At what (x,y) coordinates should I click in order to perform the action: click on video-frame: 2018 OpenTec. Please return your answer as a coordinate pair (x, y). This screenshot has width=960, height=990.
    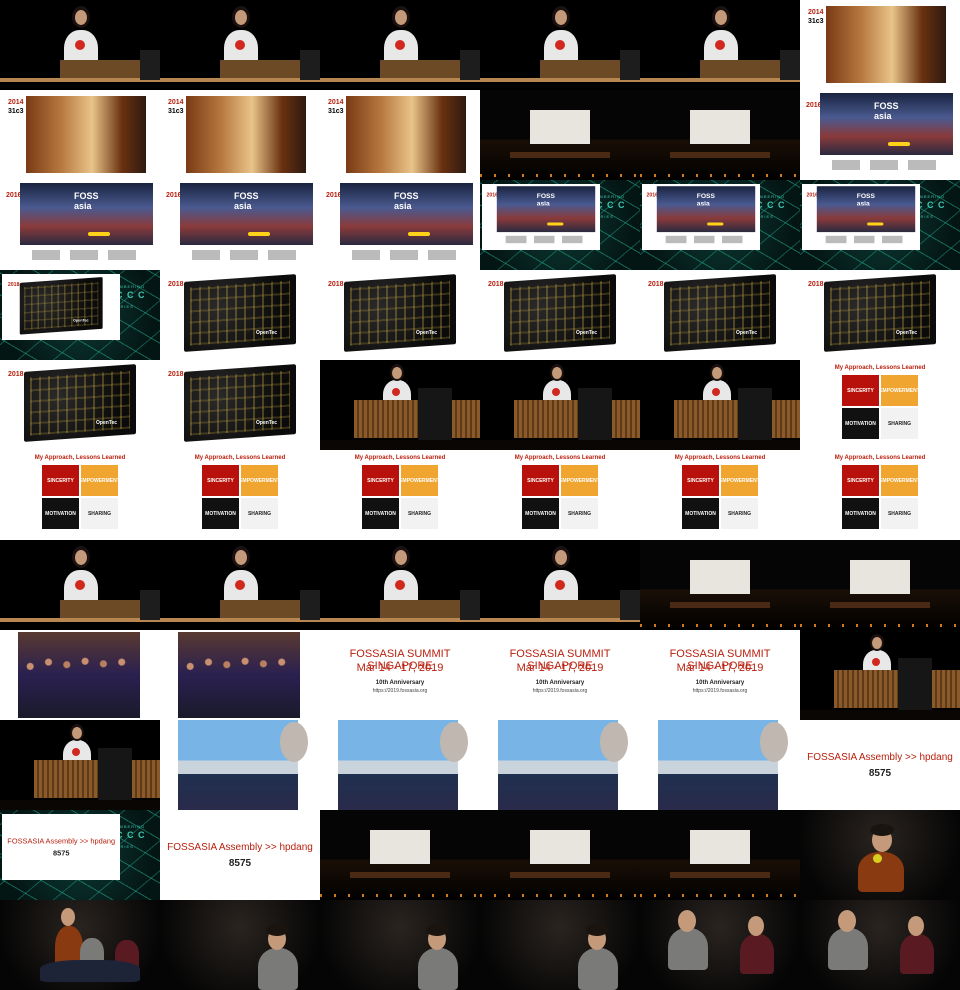
    Looking at the image, I should click on (880, 315).